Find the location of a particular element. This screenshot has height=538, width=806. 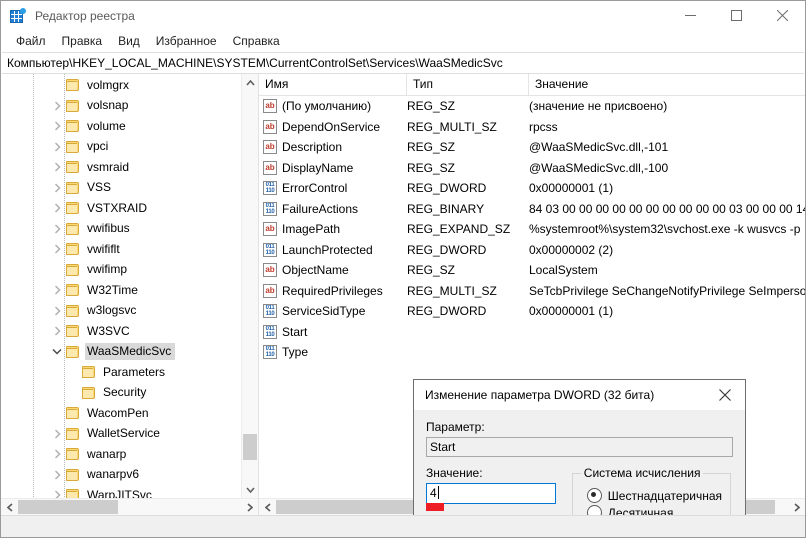

list-scroll-right-arrow is located at coordinates (796, 507).